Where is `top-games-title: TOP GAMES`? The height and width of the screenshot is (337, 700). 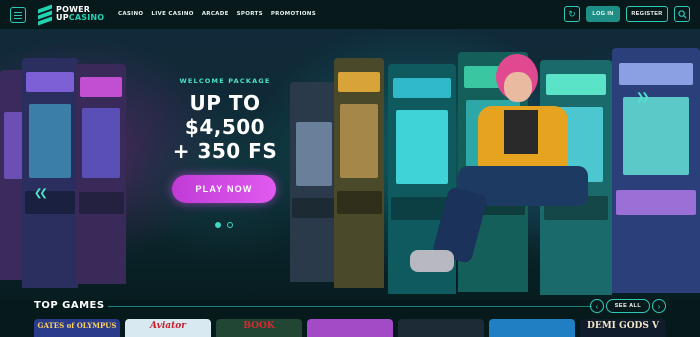
top-games-title: TOP GAMES is located at coordinates (69, 305).